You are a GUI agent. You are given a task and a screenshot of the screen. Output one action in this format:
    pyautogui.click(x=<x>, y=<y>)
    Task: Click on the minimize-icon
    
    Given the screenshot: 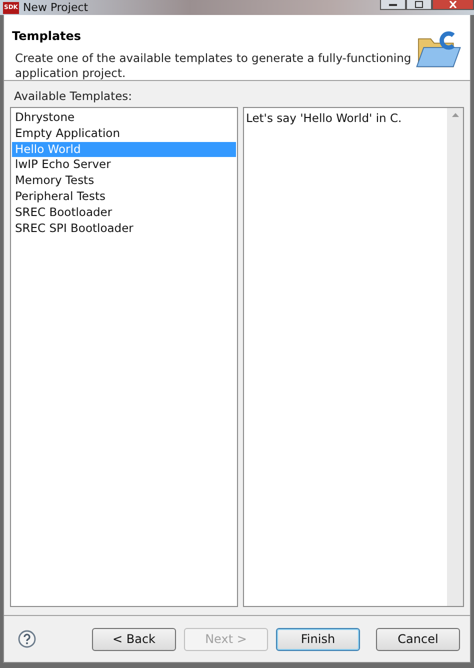 What is the action you would take?
    pyautogui.click(x=393, y=4)
    